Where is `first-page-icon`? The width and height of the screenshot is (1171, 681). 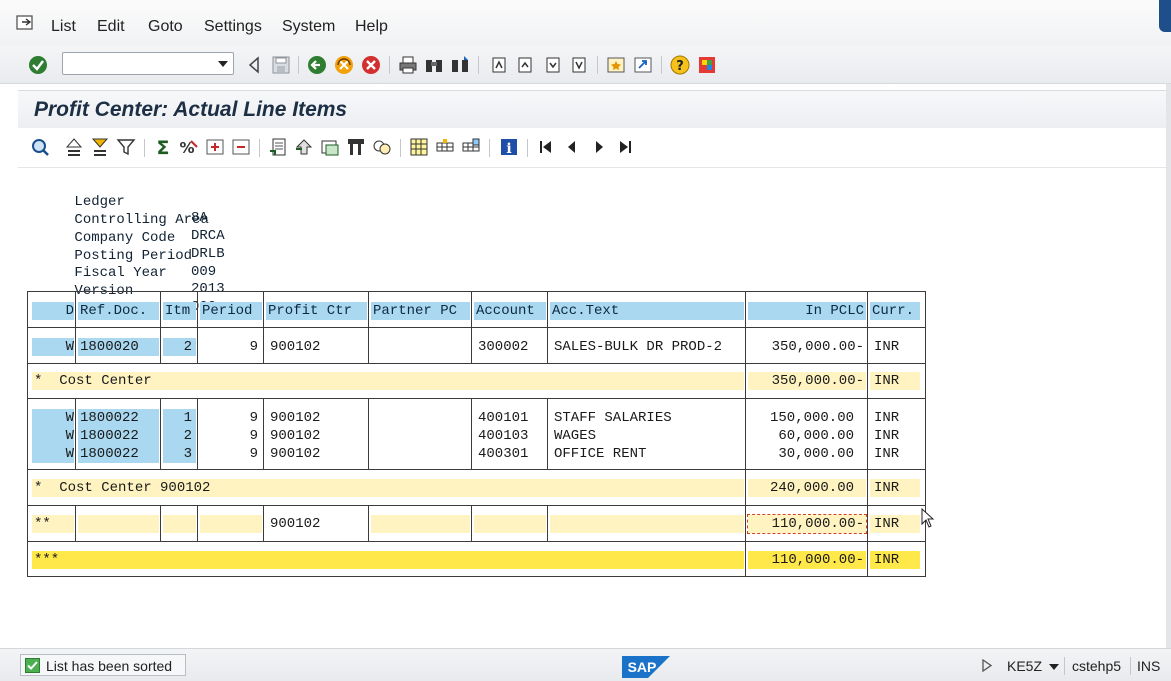 first-page-icon is located at coordinates (499, 65).